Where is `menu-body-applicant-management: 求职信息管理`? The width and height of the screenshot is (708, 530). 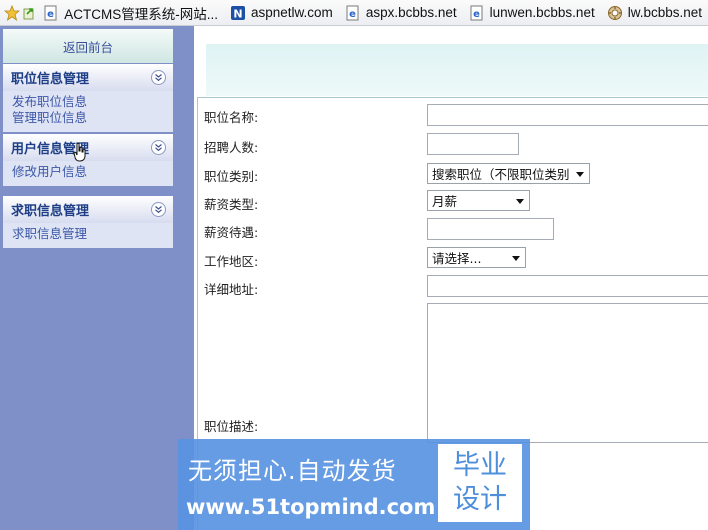 menu-body-applicant-management: 求职信息管理 is located at coordinates (88, 235).